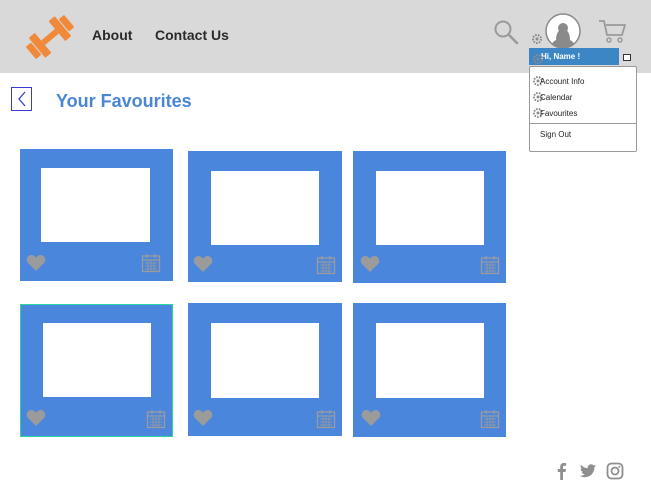 This screenshot has height=489, width=651. What do you see at coordinates (563, 31) in the screenshot?
I see `user-avatar-icon` at bounding box center [563, 31].